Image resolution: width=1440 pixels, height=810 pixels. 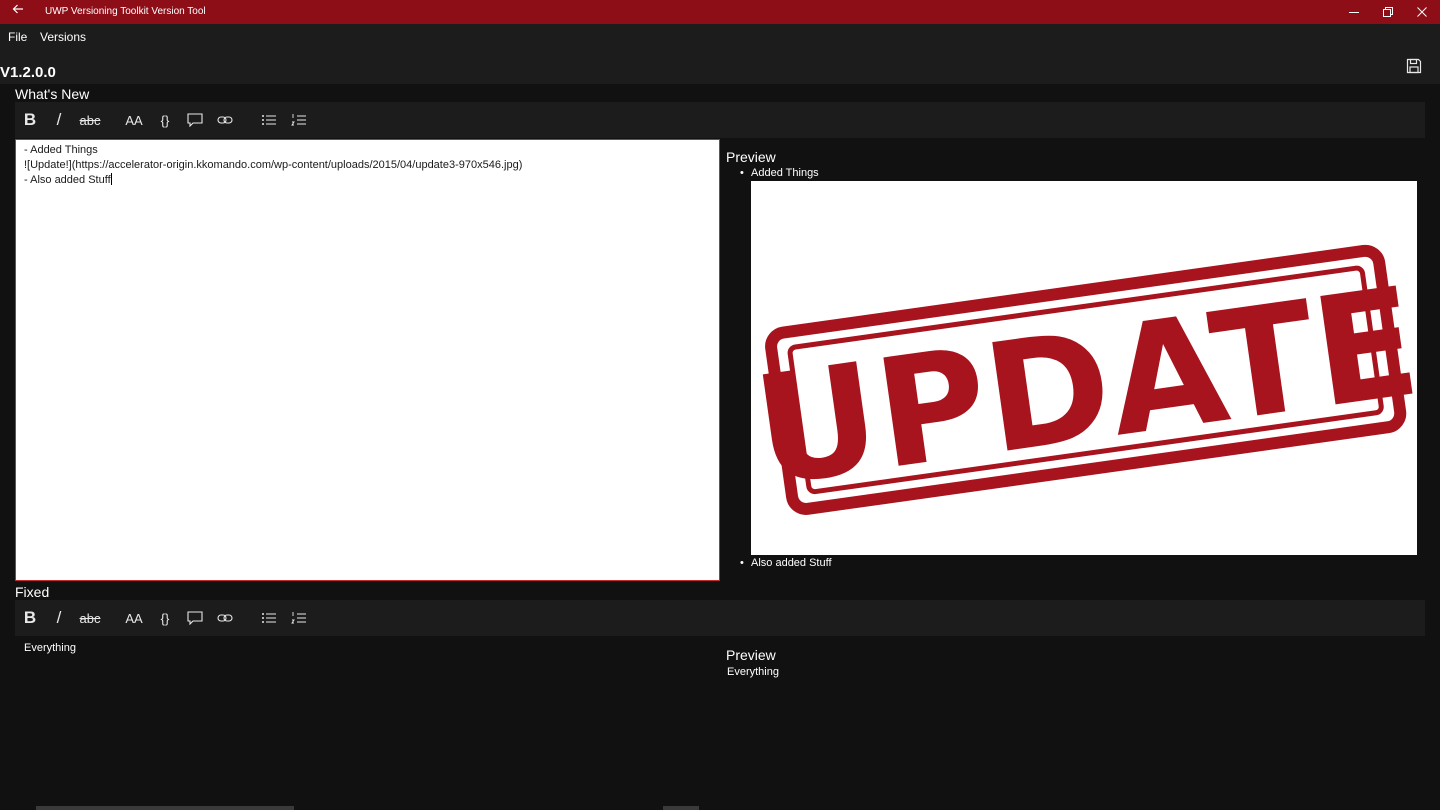 I want to click on title-bar: UWP Versioning Toolkit Version Tool, so click(x=720, y=12).